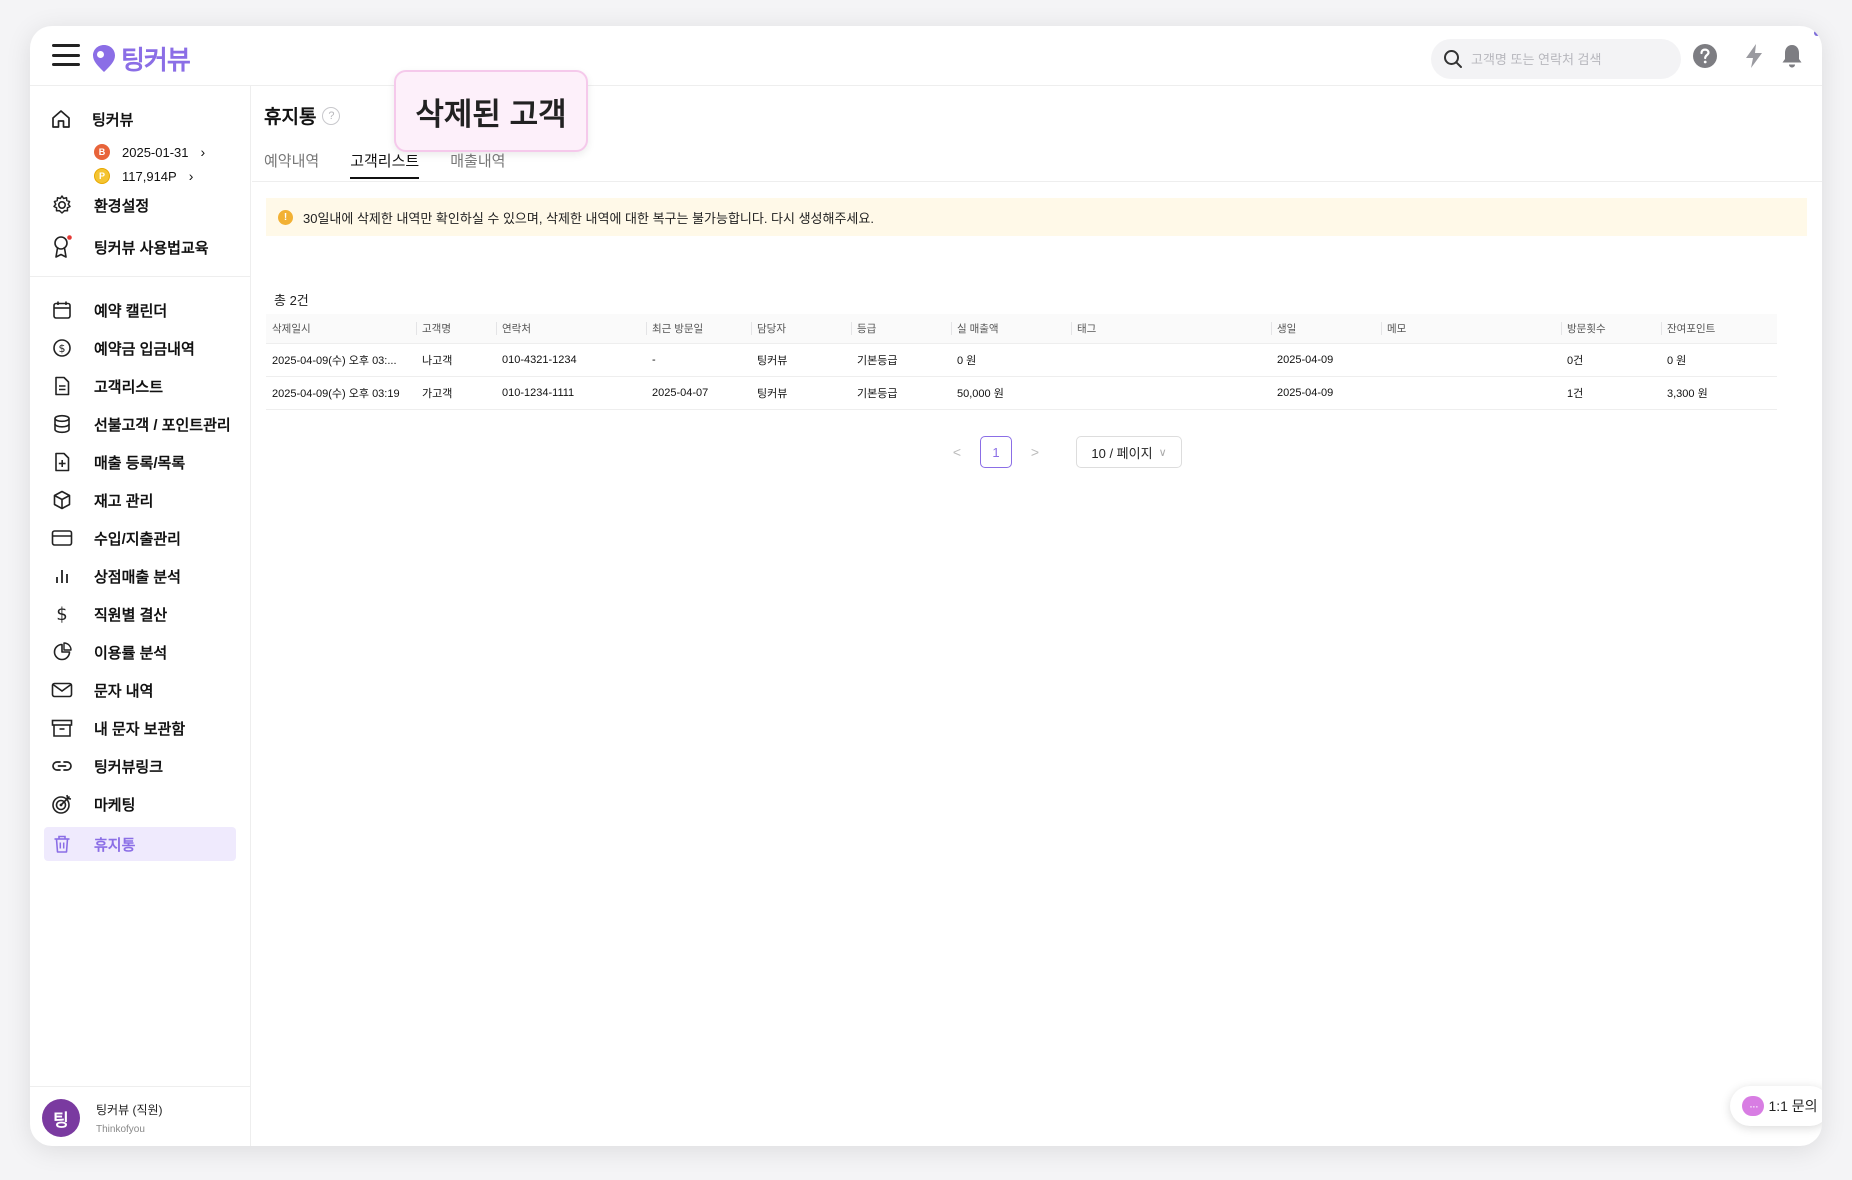 The height and width of the screenshot is (1180, 1852). Describe the element at coordinates (290, 117) in the screenshot. I see `page-title: 휴지통` at that location.